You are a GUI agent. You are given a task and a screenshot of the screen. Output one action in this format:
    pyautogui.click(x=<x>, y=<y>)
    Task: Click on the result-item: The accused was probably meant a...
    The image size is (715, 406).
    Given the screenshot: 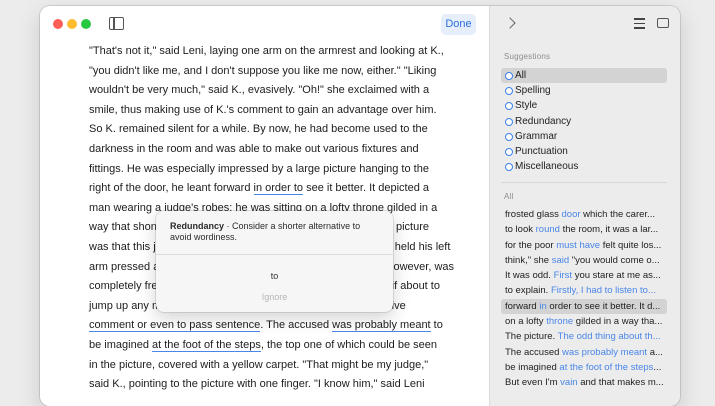 What is the action you would take?
    pyautogui.click(x=584, y=352)
    